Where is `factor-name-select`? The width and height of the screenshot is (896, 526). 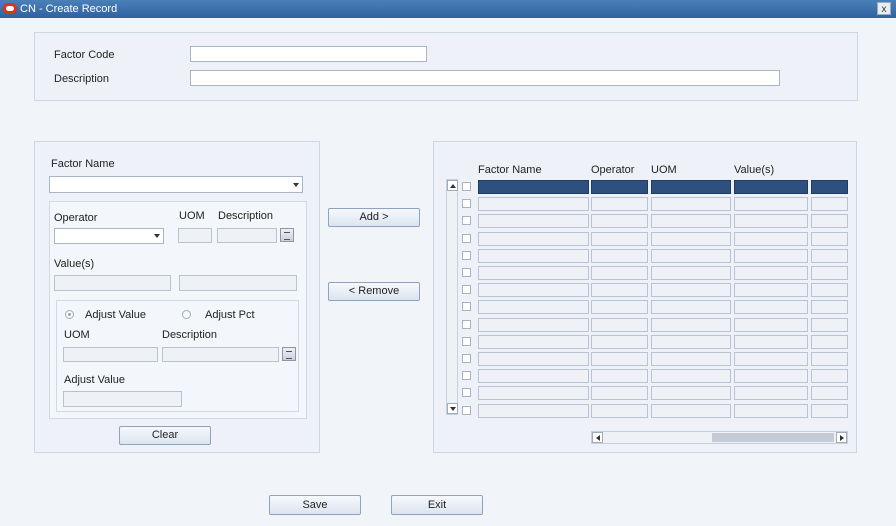 factor-name-select is located at coordinates (176, 184).